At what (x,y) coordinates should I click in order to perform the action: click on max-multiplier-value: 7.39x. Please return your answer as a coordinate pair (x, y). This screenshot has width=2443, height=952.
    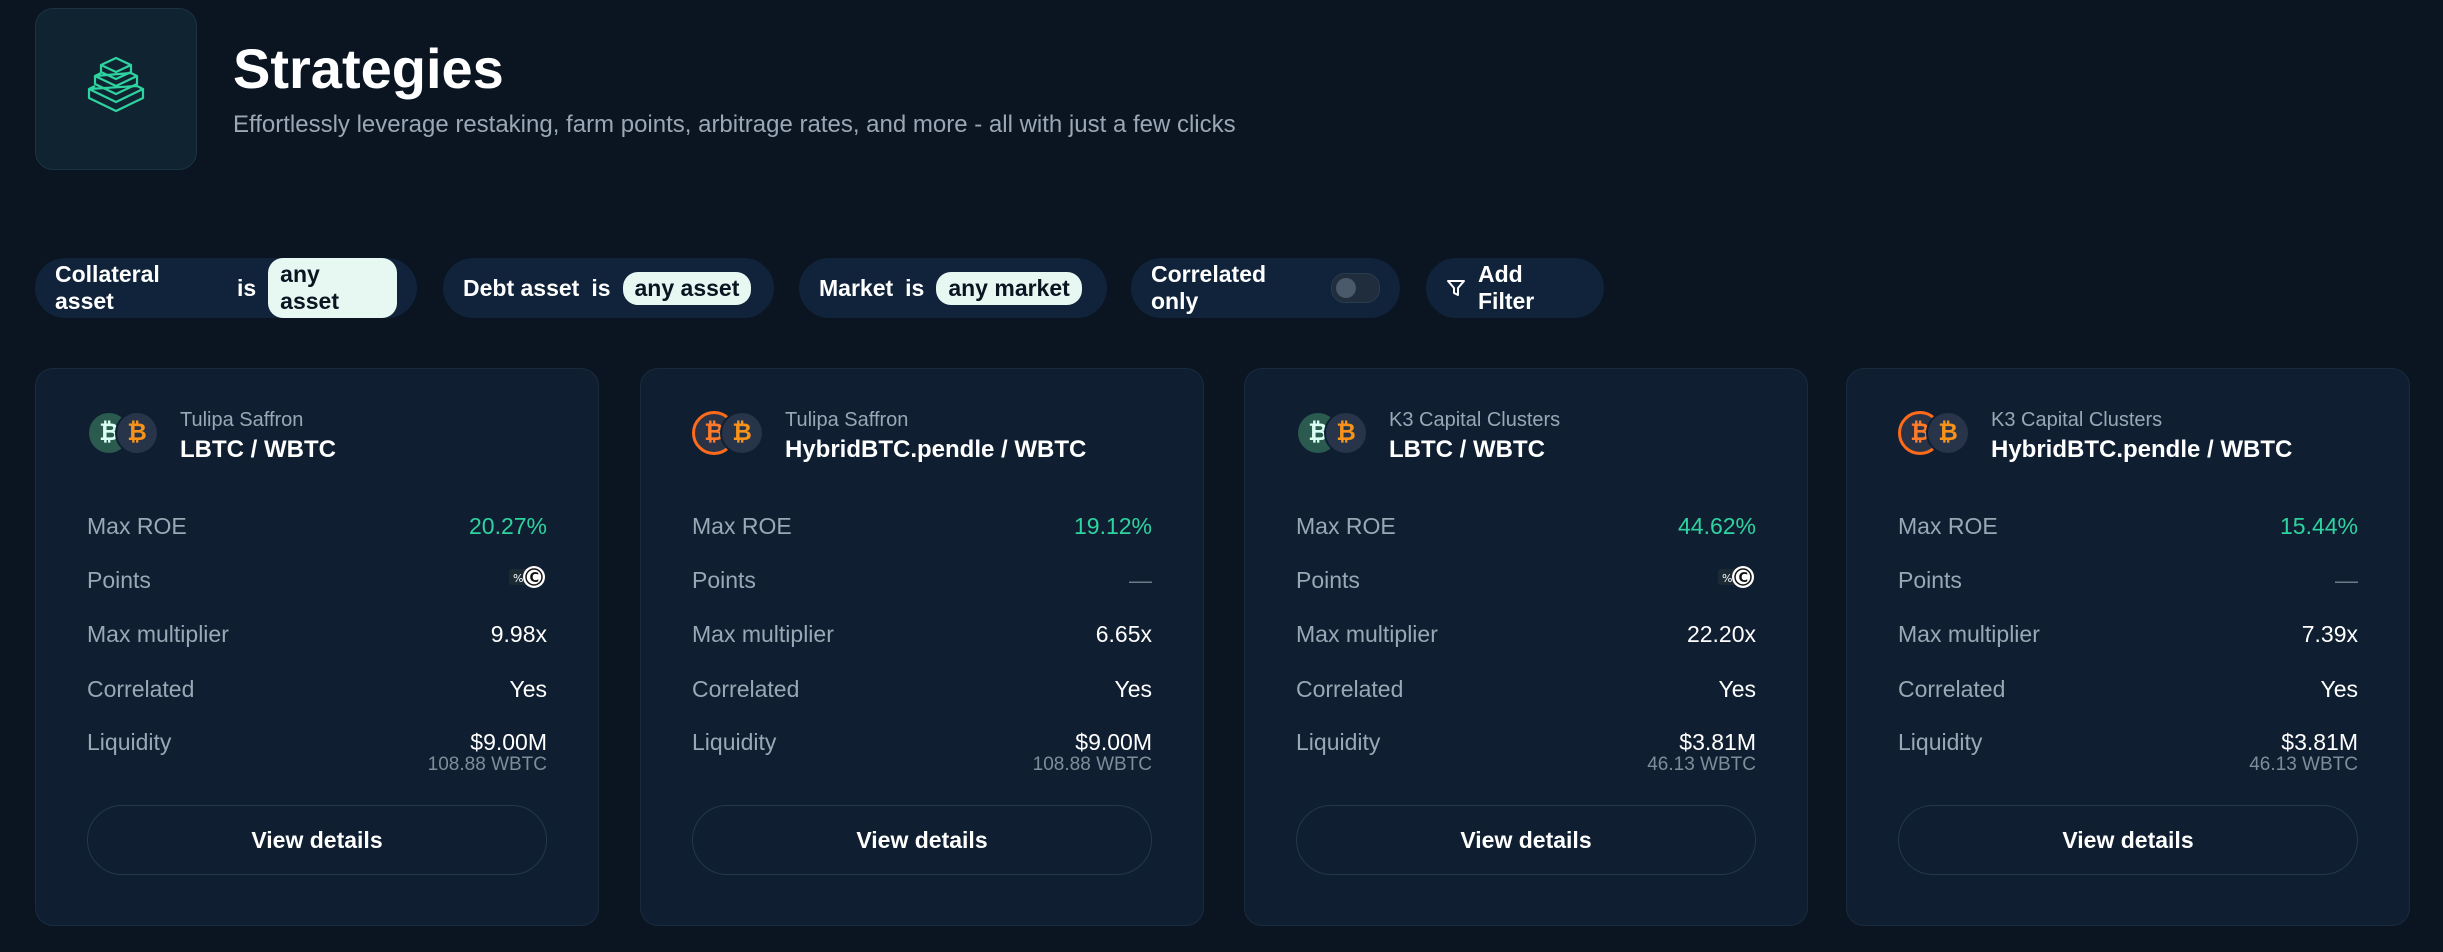
    Looking at the image, I should click on (2329, 633).